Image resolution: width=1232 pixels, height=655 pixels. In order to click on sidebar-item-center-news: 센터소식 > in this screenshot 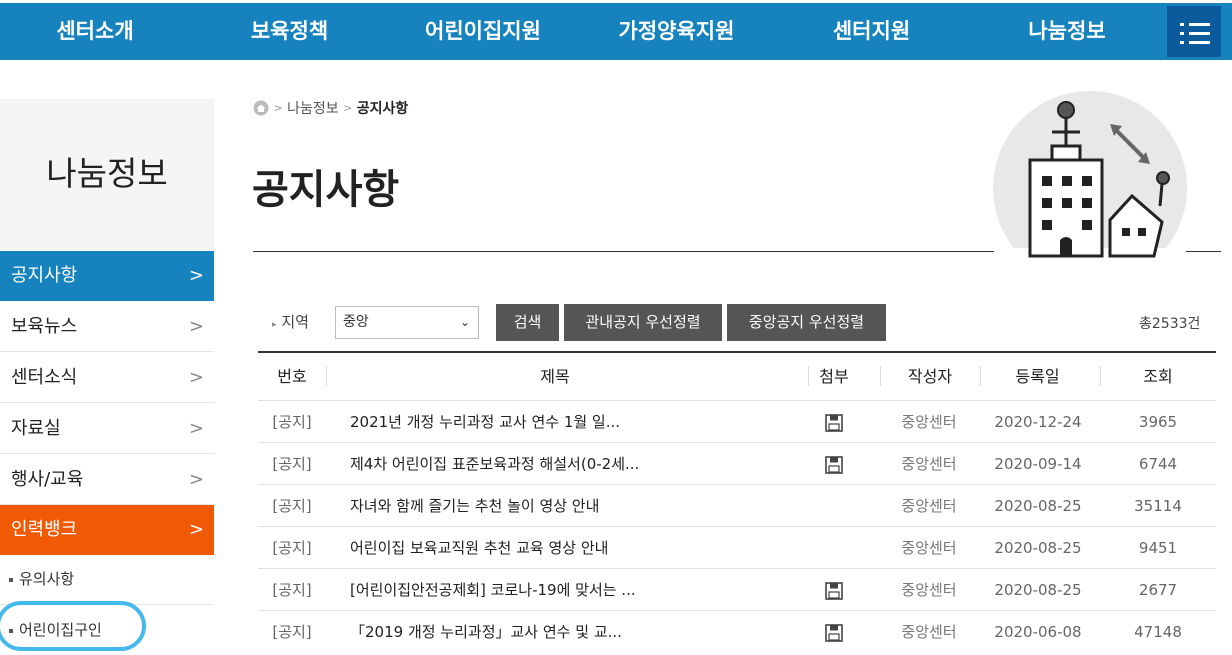, I will do `click(107, 378)`.